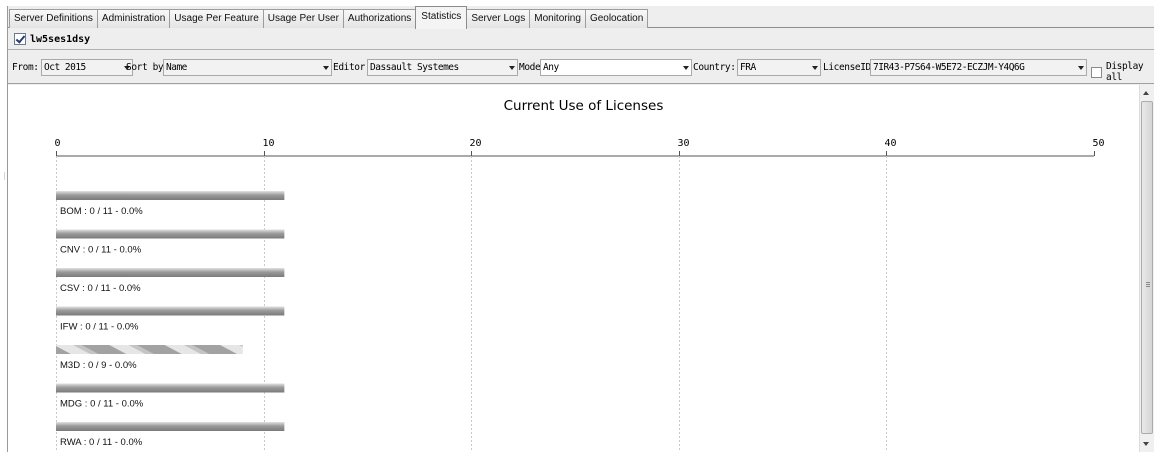  Describe the element at coordinates (53, 18) in the screenshot. I see `tab-server-definitions: Server Definitions` at that location.